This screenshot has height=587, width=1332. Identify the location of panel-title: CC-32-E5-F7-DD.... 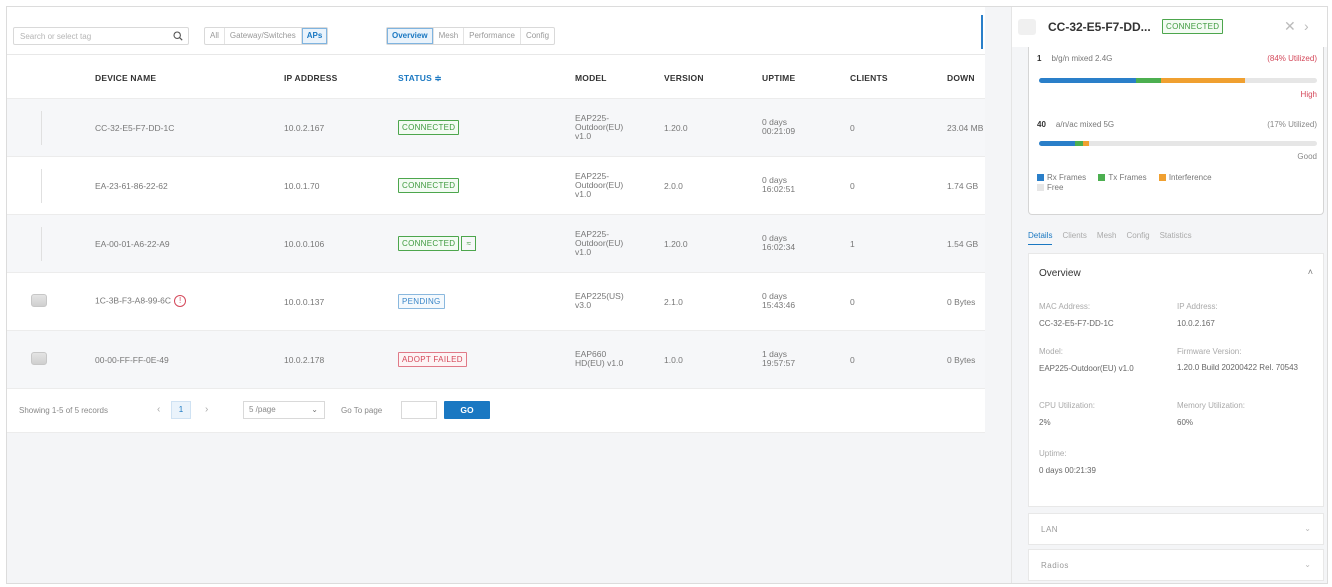
(1099, 27).